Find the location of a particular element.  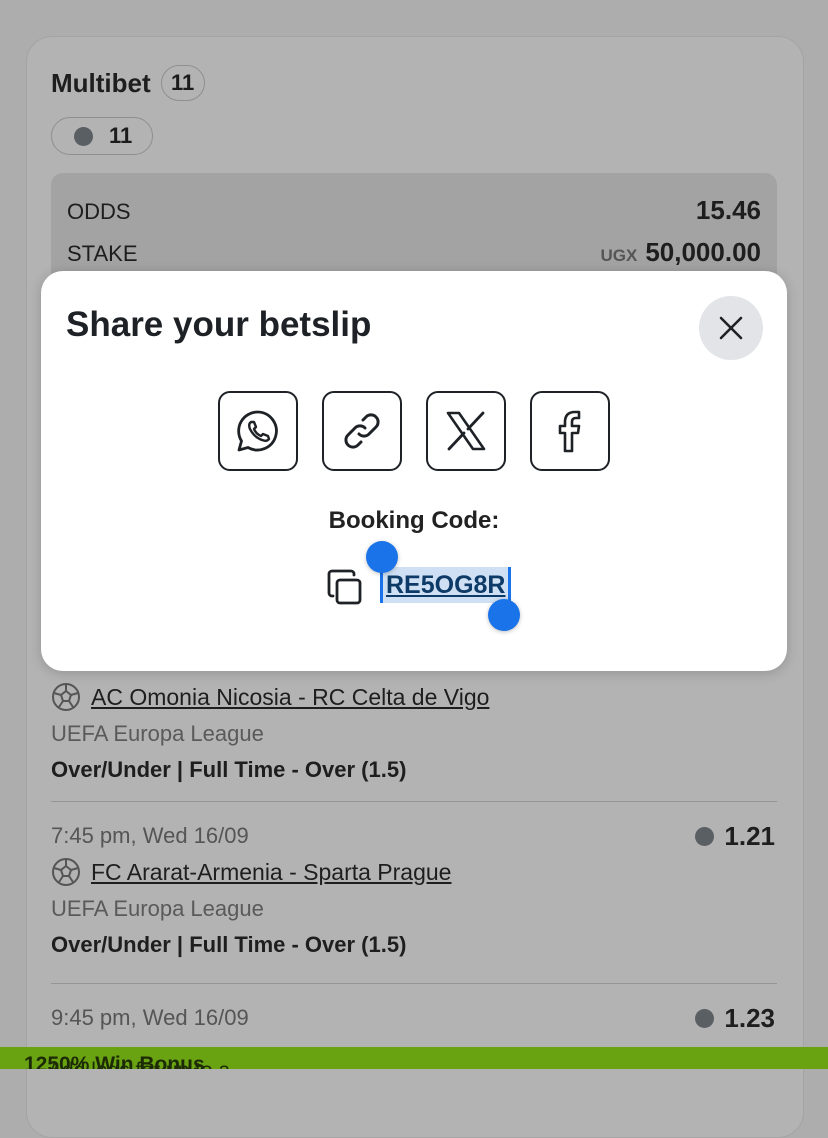

event-teams-link: AC Omonia Nicosia - RC Celta de Vigo is located at coordinates (290, 697).